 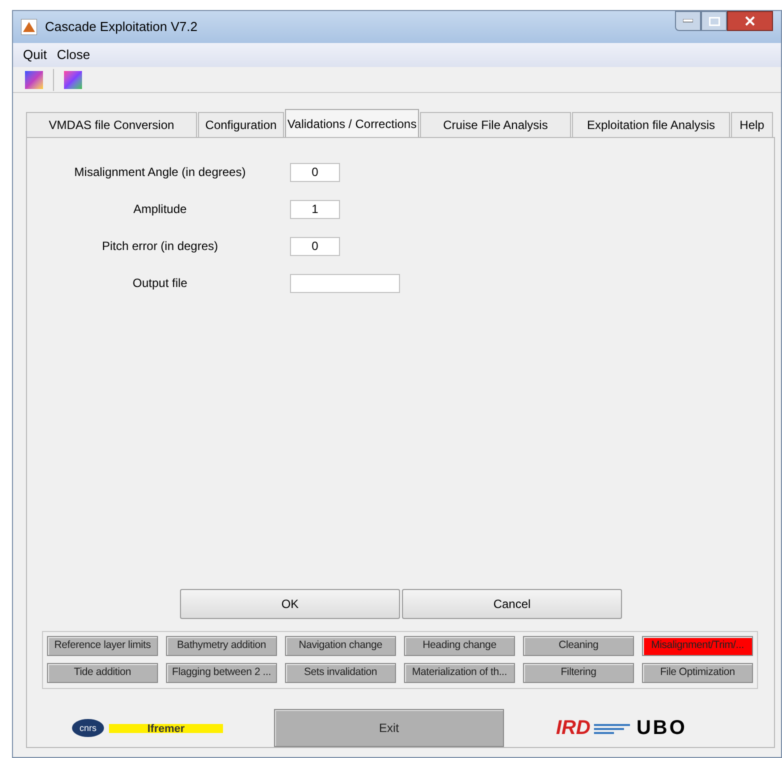 I want to click on field-label: Output file, so click(x=160, y=283).